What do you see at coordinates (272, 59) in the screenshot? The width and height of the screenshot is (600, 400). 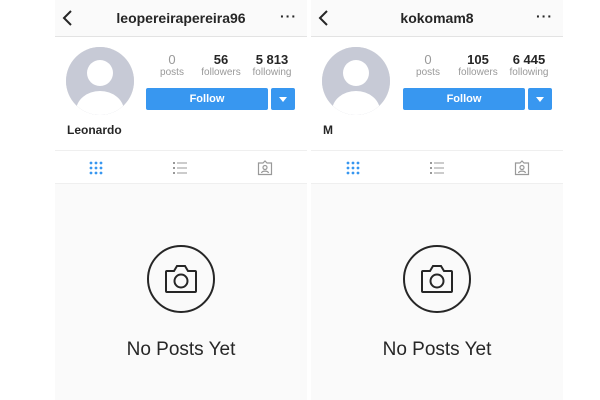 I see `following-count: 5 813` at bounding box center [272, 59].